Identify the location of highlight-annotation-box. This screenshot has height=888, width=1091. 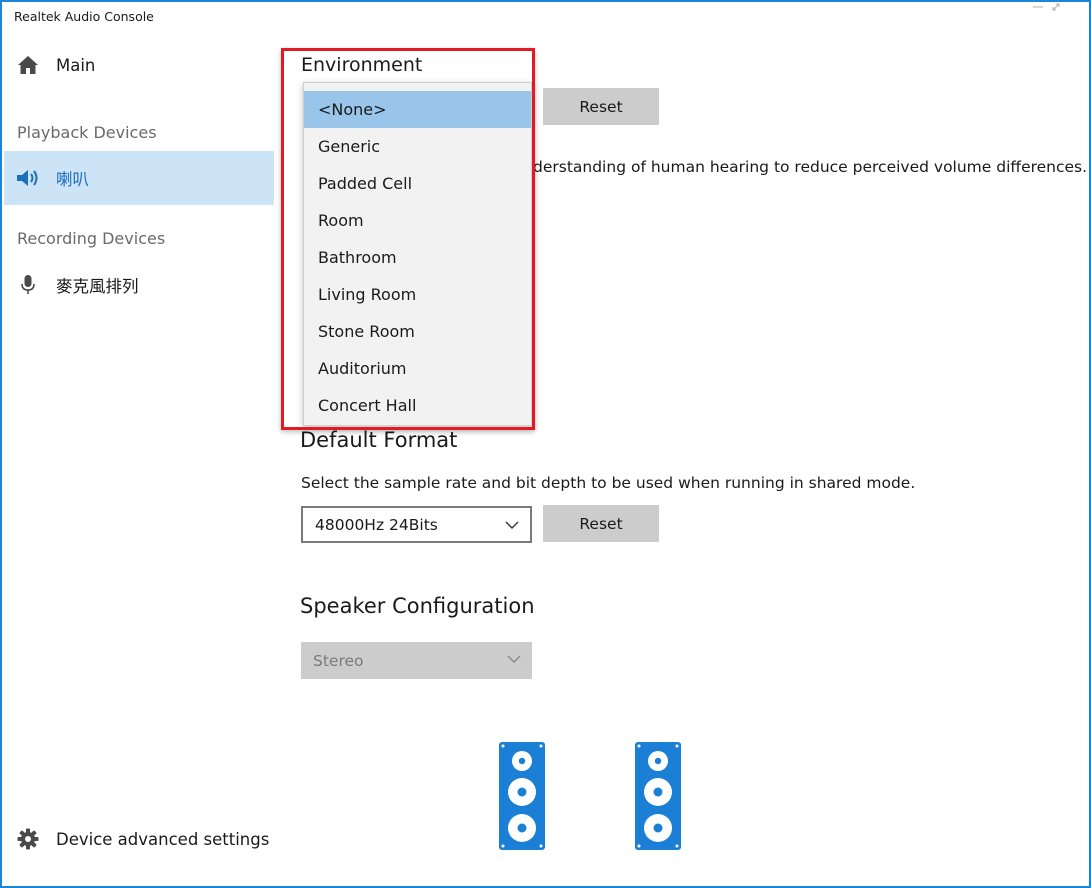
(408, 239).